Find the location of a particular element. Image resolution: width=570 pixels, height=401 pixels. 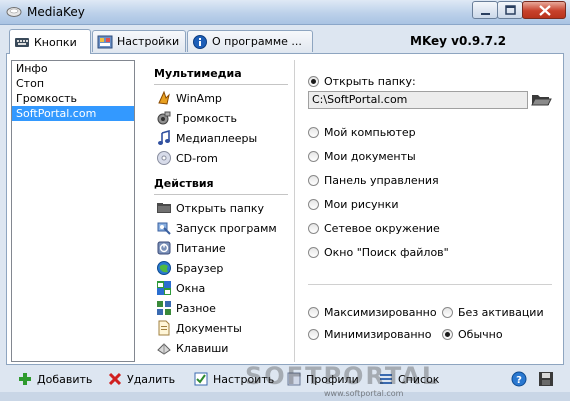

action-windows: Окна is located at coordinates (221, 288).